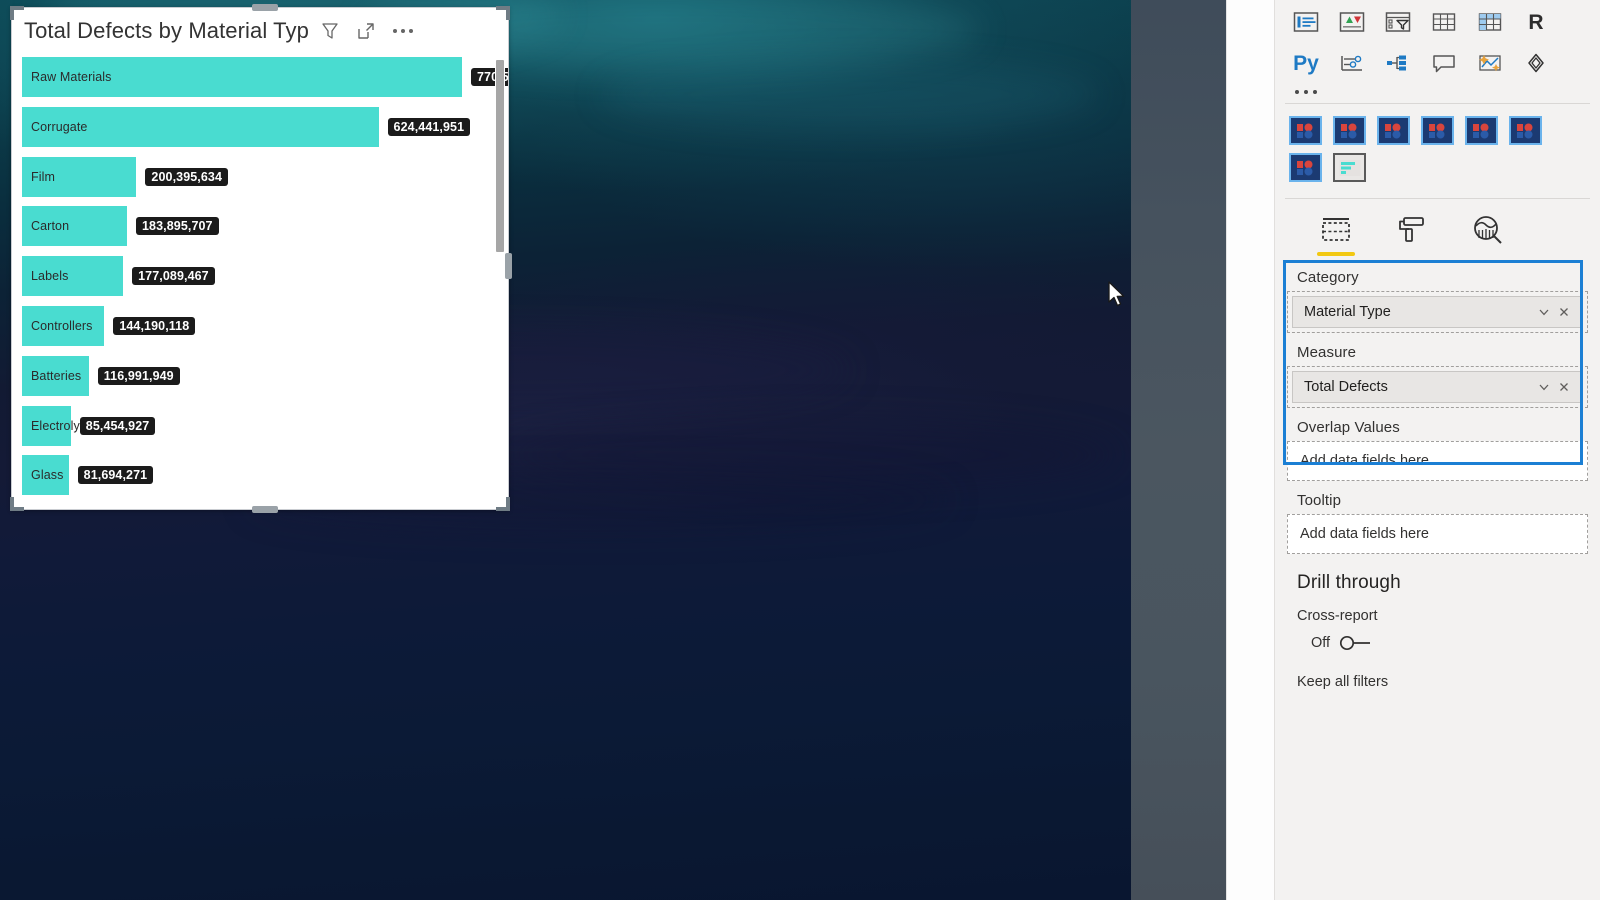 The width and height of the screenshot is (1600, 900). What do you see at coordinates (173, 276) in the screenshot?
I see `bar-value-label: 177,089,467` at bounding box center [173, 276].